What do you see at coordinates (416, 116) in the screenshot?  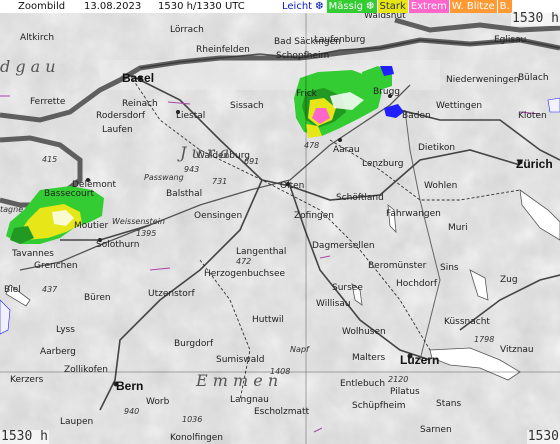 I see `label-baden: Baden` at bounding box center [416, 116].